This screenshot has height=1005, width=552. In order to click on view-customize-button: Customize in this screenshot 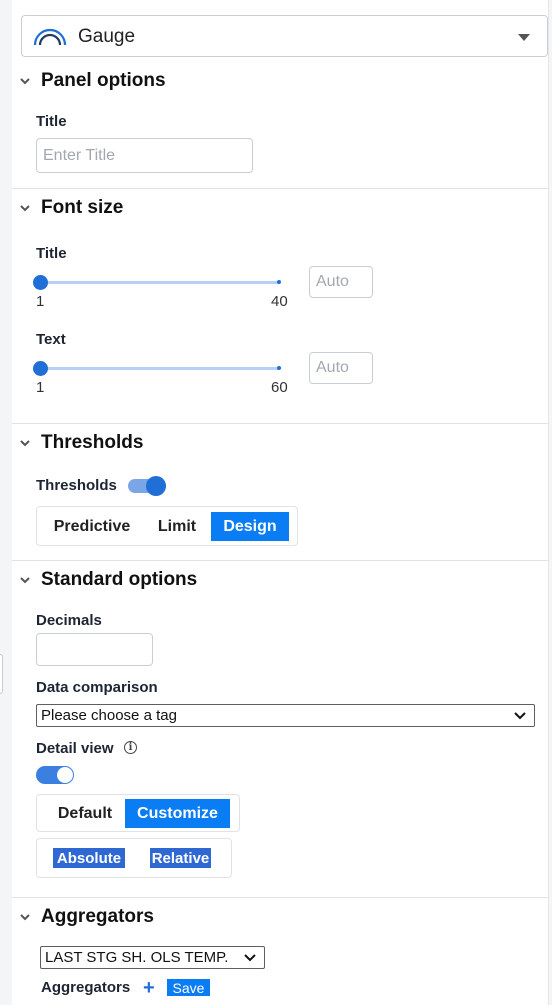, I will do `click(177, 813)`.